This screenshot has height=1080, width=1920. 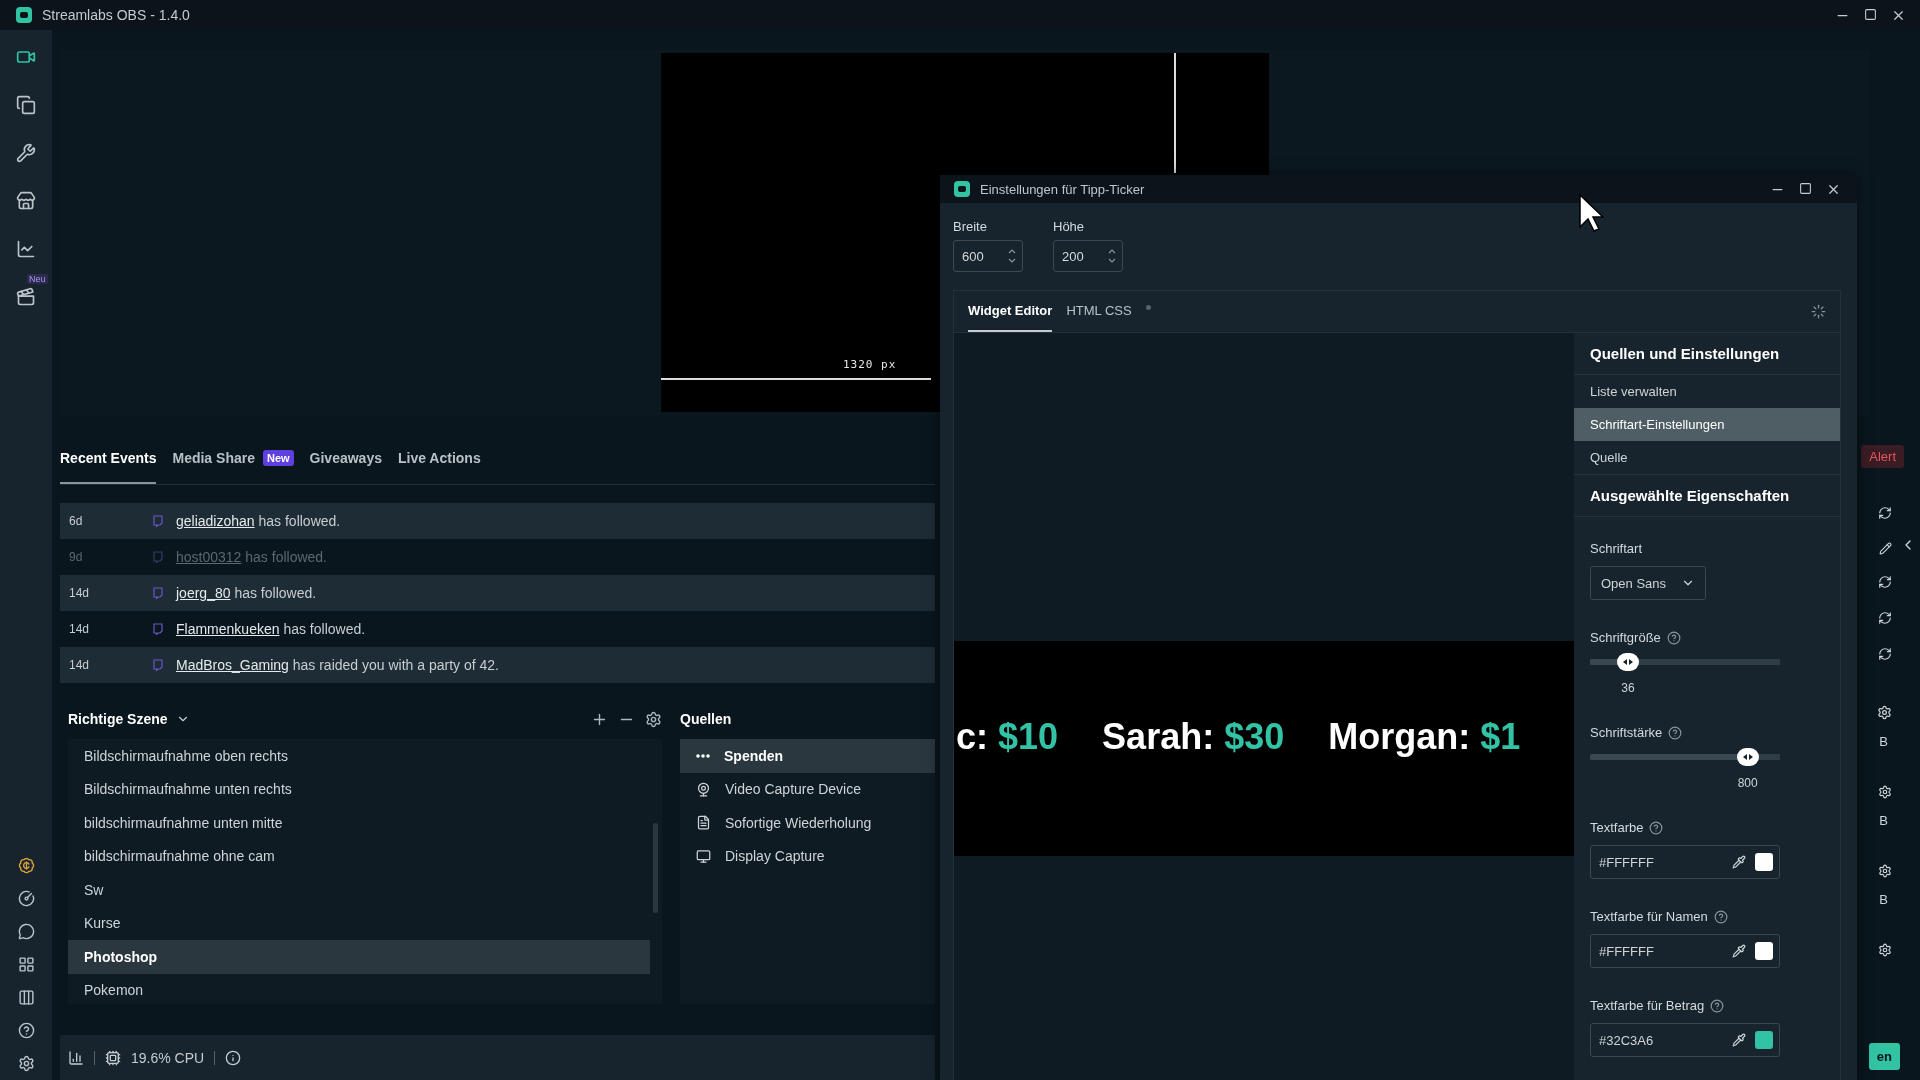 I want to click on source-item: Display Capture, so click(x=807, y=856).